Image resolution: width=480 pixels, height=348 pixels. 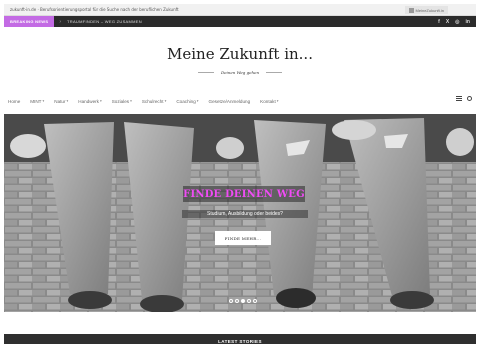 What do you see at coordinates (244, 194) in the screenshot?
I see `hero-title: FINDE DEINEN WEG` at bounding box center [244, 194].